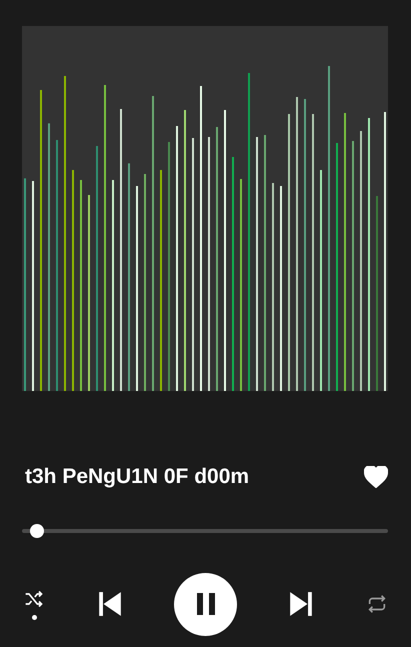 The width and height of the screenshot is (411, 647). What do you see at coordinates (34, 598) in the screenshot?
I see `shuffle-icon` at bounding box center [34, 598].